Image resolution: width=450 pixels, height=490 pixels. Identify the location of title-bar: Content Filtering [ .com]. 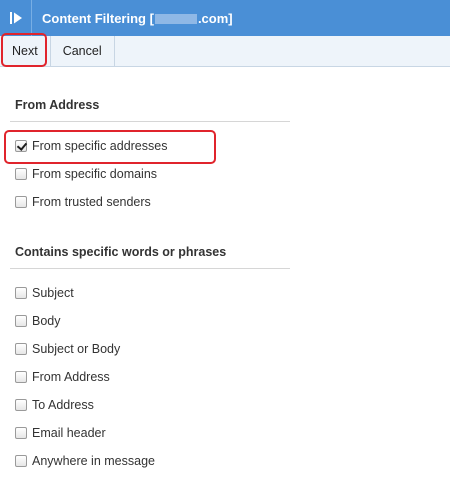
(225, 18).